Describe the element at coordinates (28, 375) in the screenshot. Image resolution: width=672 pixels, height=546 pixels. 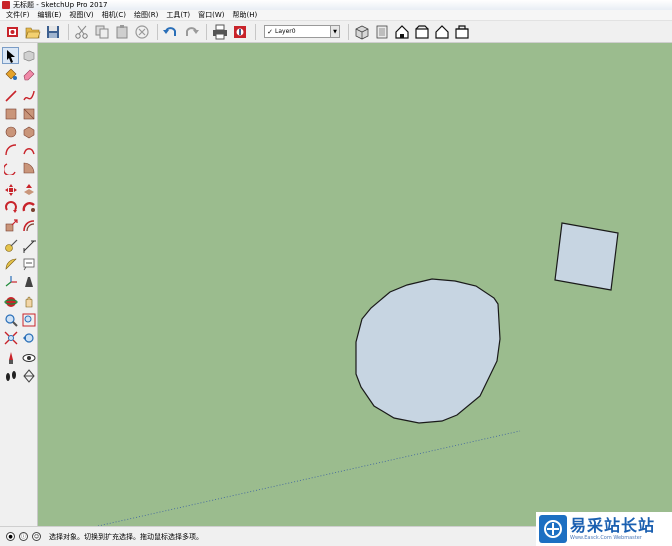
I see `section-plane-icon` at that location.